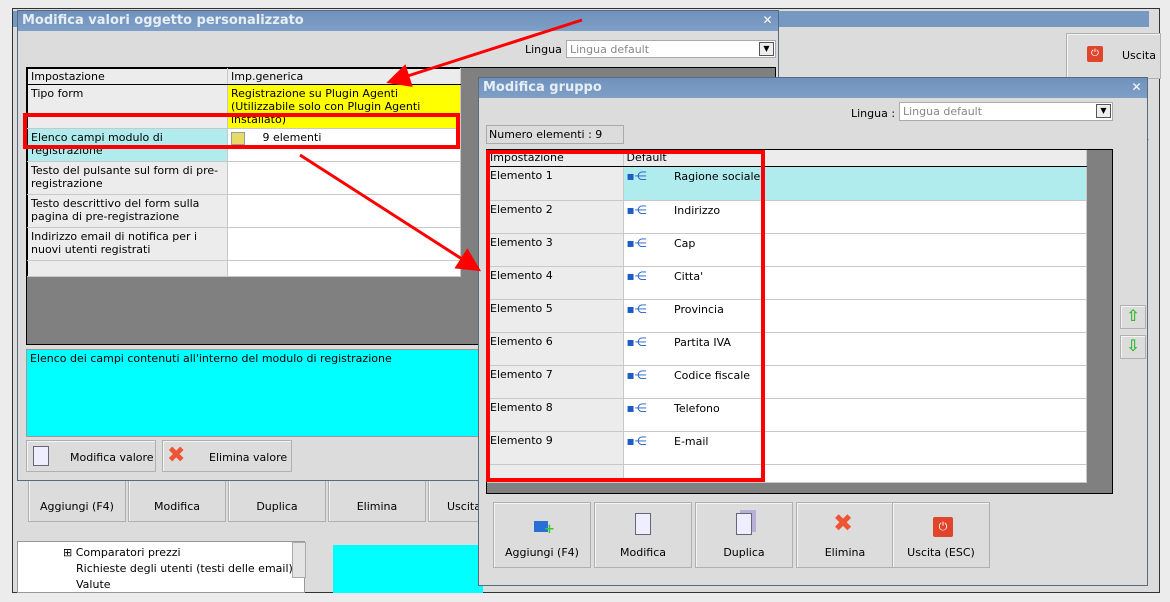 Image resolution: width=1170 pixels, height=602 pixels. Describe the element at coordinates (441, 145) in the screenshot. I see `annotation-arrows` at that location.